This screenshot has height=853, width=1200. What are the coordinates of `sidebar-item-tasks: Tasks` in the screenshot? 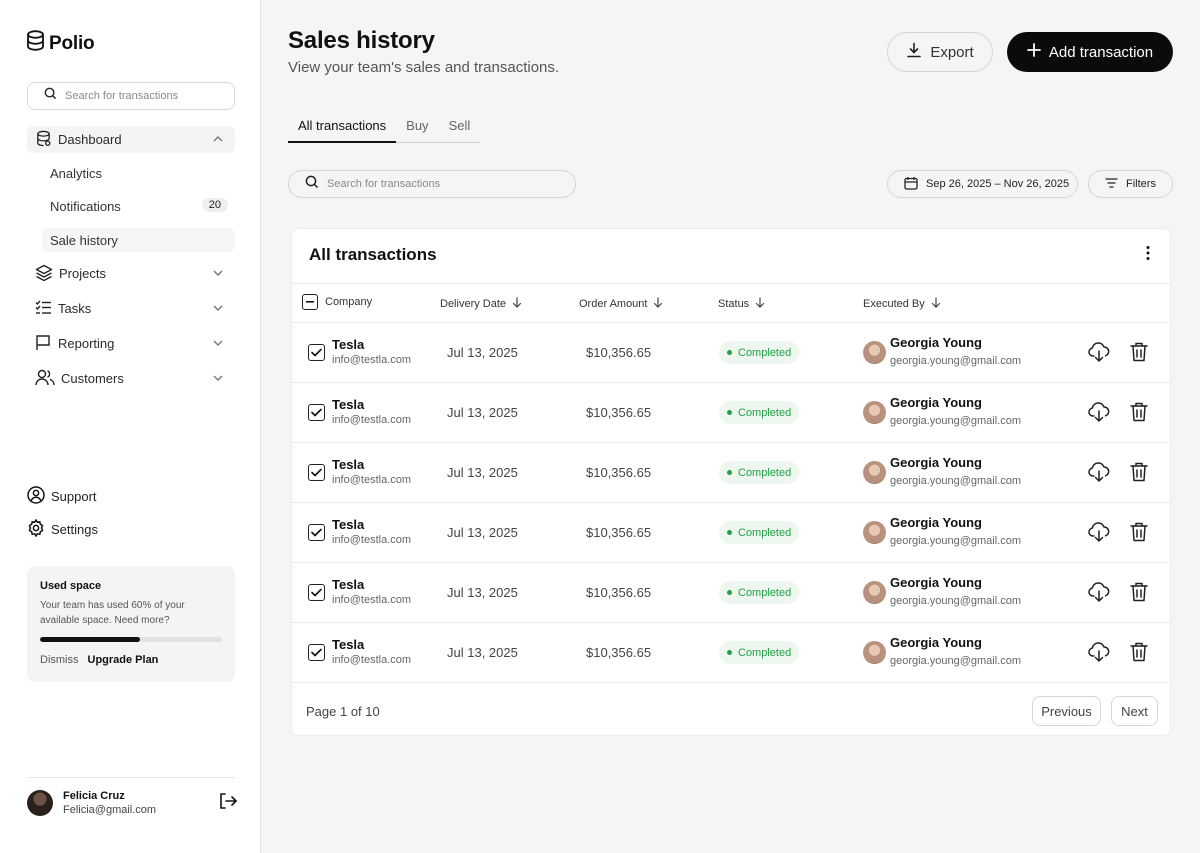 It's located at (131, 308).